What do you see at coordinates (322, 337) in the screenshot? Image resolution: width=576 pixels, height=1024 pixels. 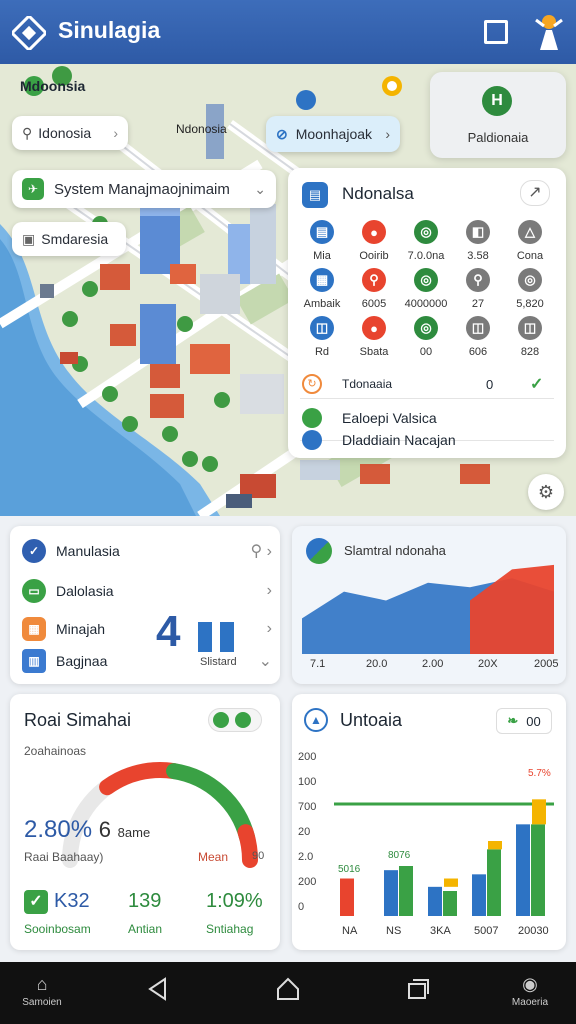 I see `info-grid-cell: ◫ Rd` at bounding box center [322, 337].